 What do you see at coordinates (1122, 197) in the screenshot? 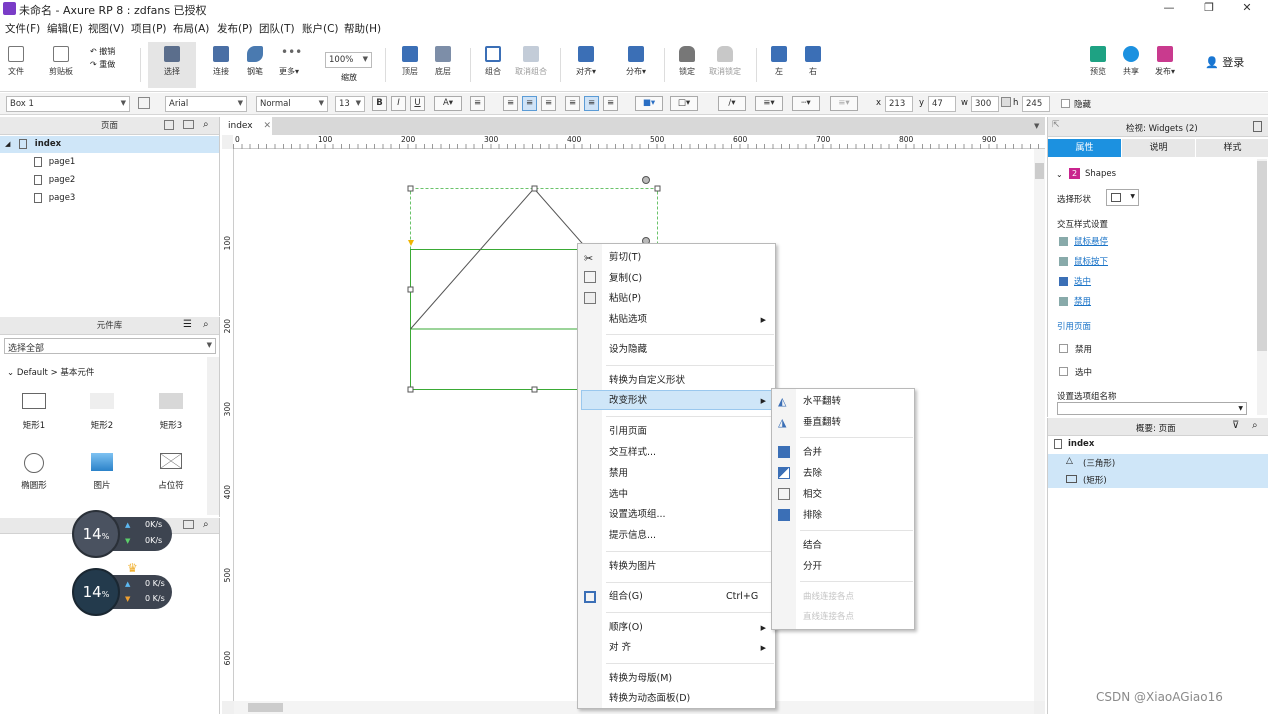
I see `shape-picker: ▼` at bounding box center [1122, 197].